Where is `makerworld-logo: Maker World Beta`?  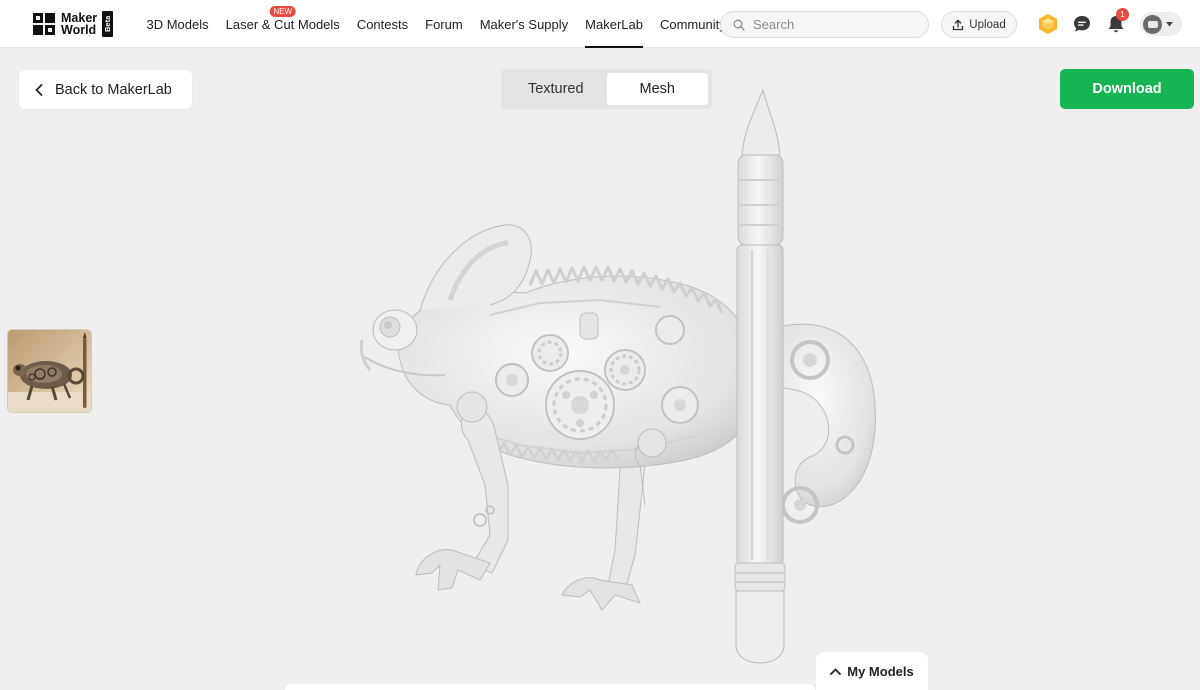
makerworld-logo: Maker World Beta is located at coordinates (73, 24).